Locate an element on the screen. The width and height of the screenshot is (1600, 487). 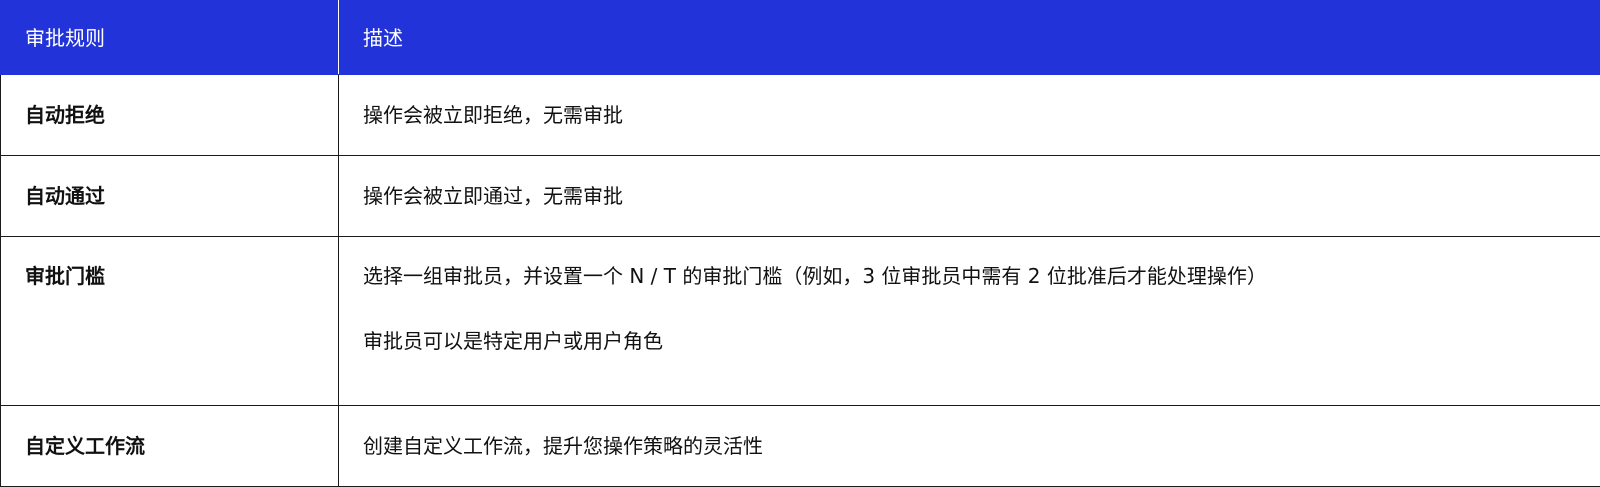
column-header-rule: 审批规则 is located at coordinates (170, 38).